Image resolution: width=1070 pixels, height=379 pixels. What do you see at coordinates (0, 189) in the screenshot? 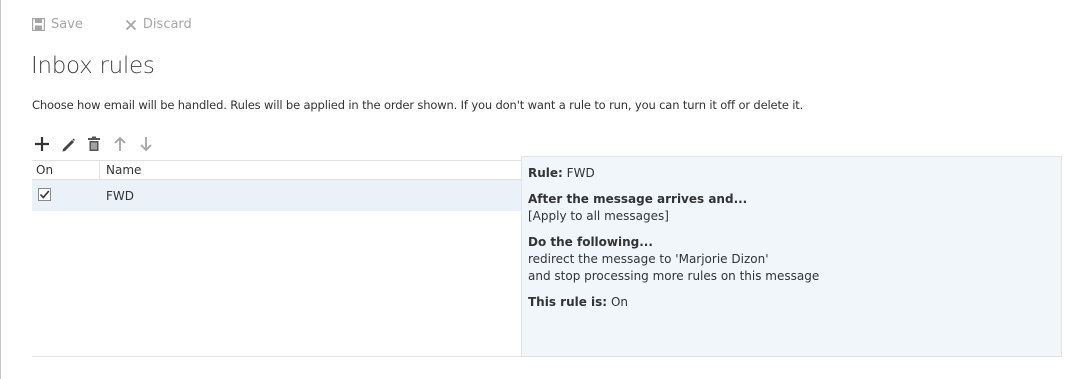
I see `window-edge` at bounding box center [0, 189].